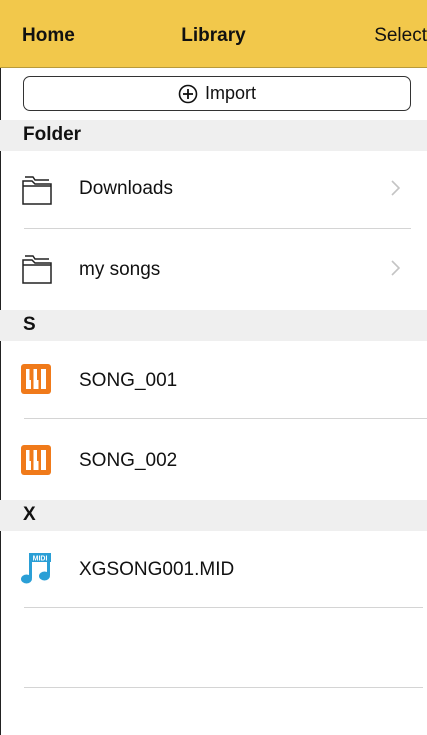 Image resolution: width=427 pixels, height=735 pixels. What do you see at coordinates (213, 378) in the screenshot?
I see `list-item-song-001: SONG_001` at bounding box center [213, 378].